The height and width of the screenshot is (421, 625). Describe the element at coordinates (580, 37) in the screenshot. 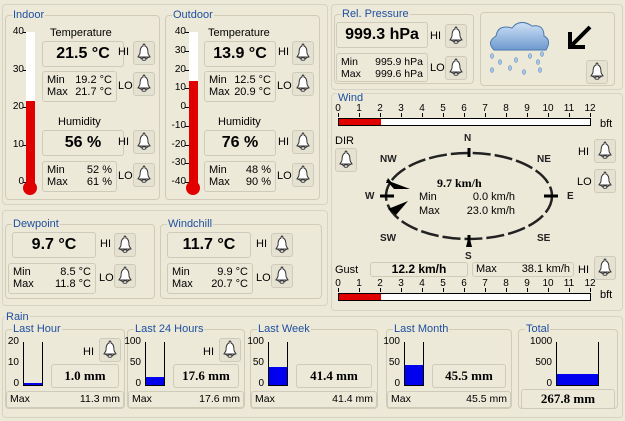

I see `pressure-trend-arrow-icon` at that location.